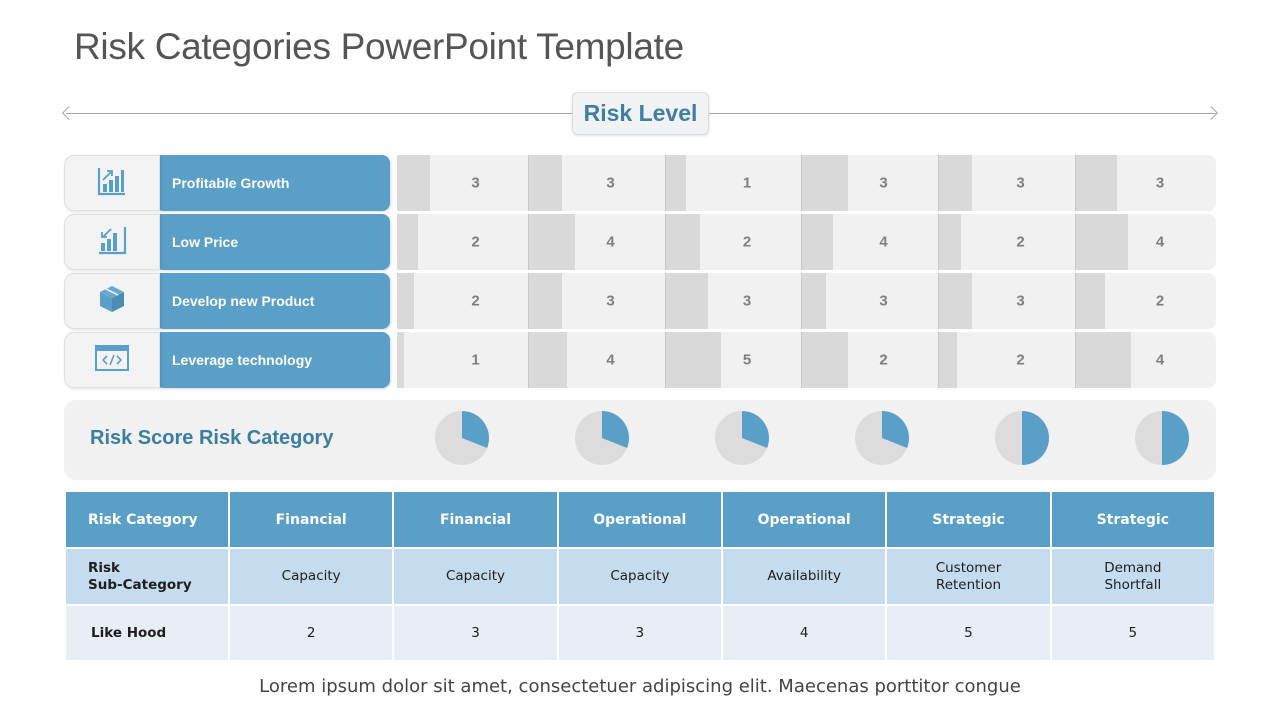 The image size is (1280, 720). I want to click on likelihood-row-label: Like Hood, so click(147, 633).